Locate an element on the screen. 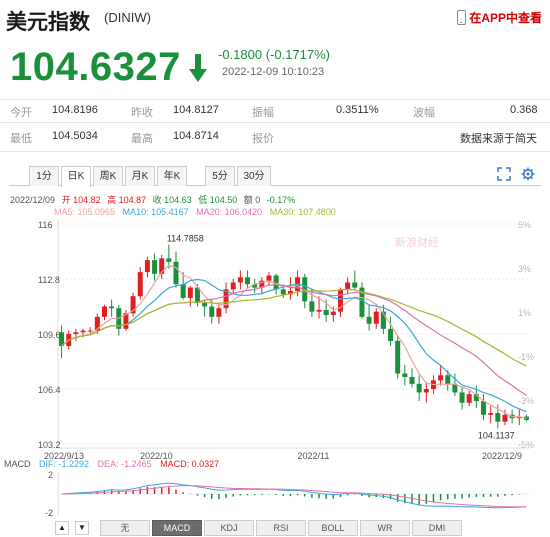  low-value: 104.5034 is located at coordinates (75, 136).